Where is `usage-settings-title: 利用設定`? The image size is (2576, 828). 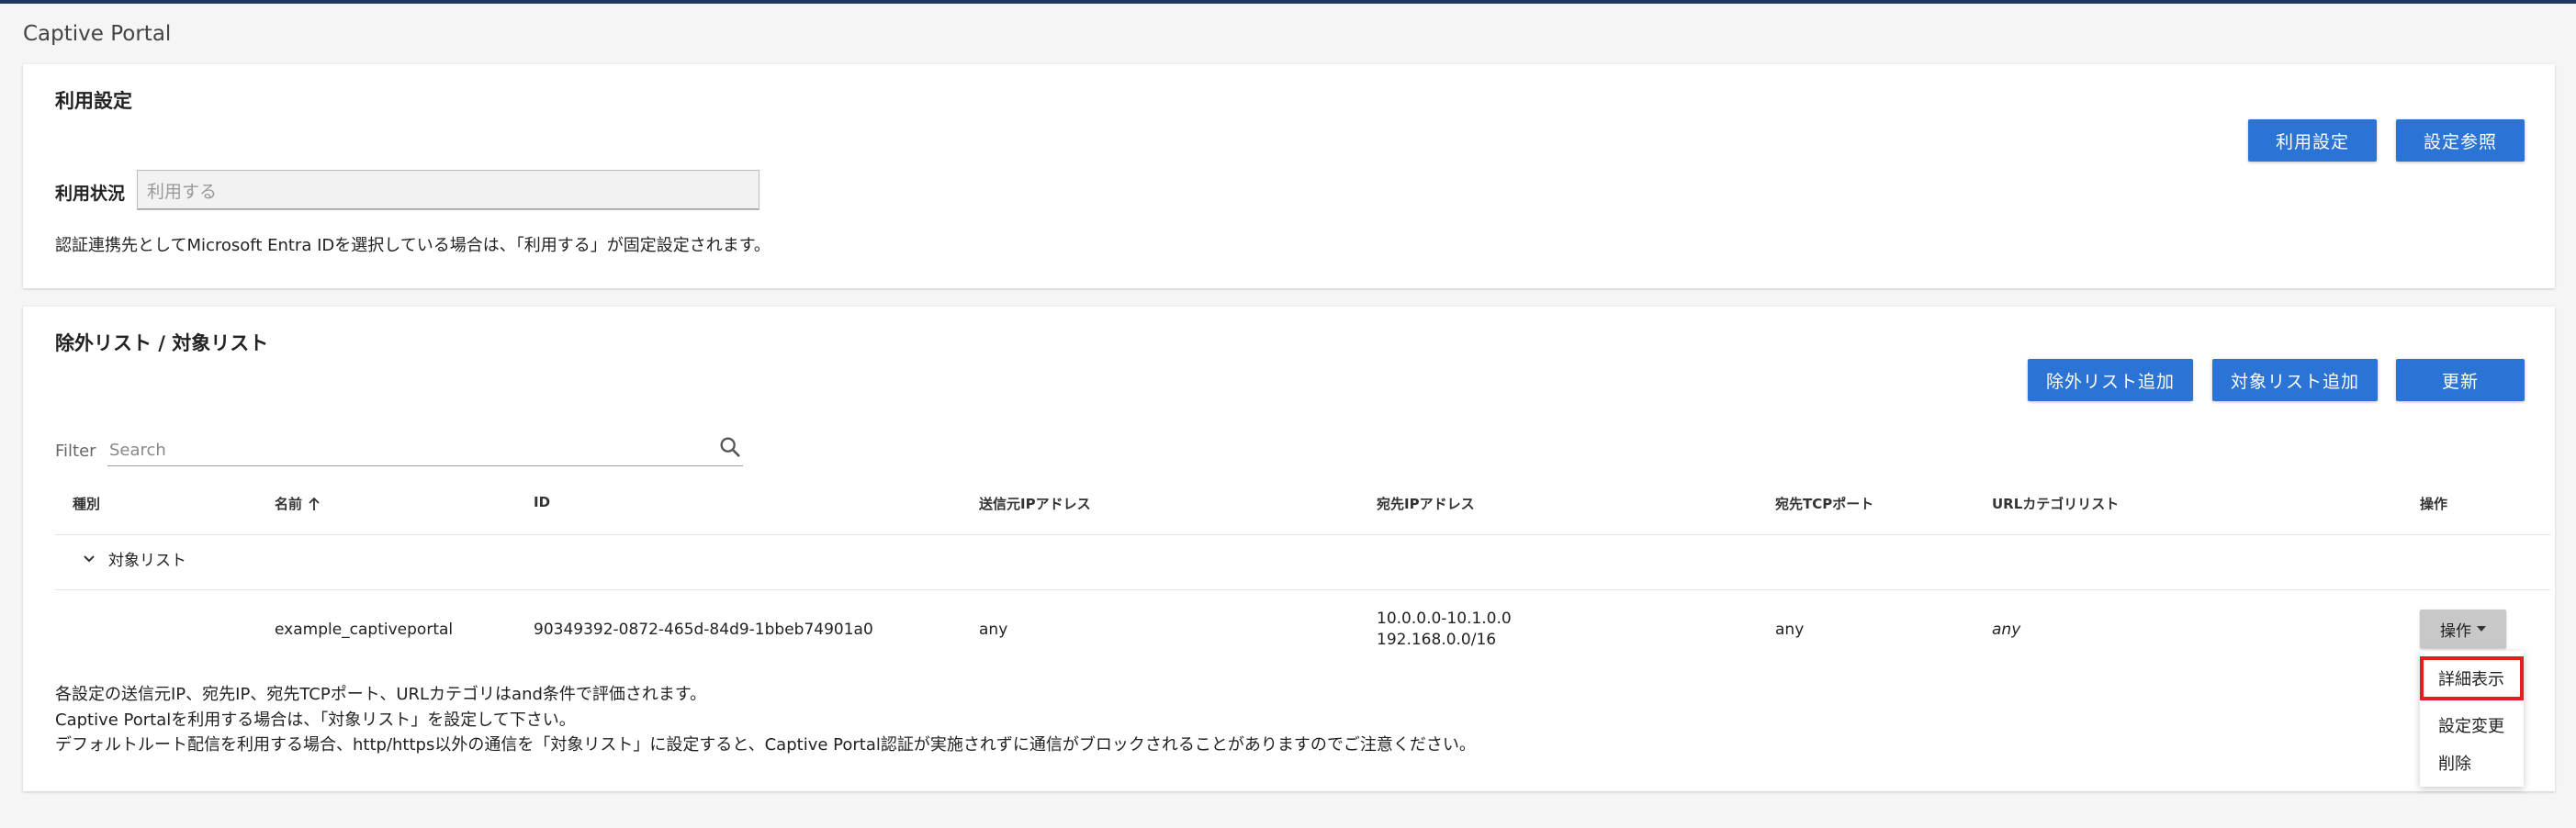 usage-settings-title: 利用設定 is located at coordinates (93, 101).